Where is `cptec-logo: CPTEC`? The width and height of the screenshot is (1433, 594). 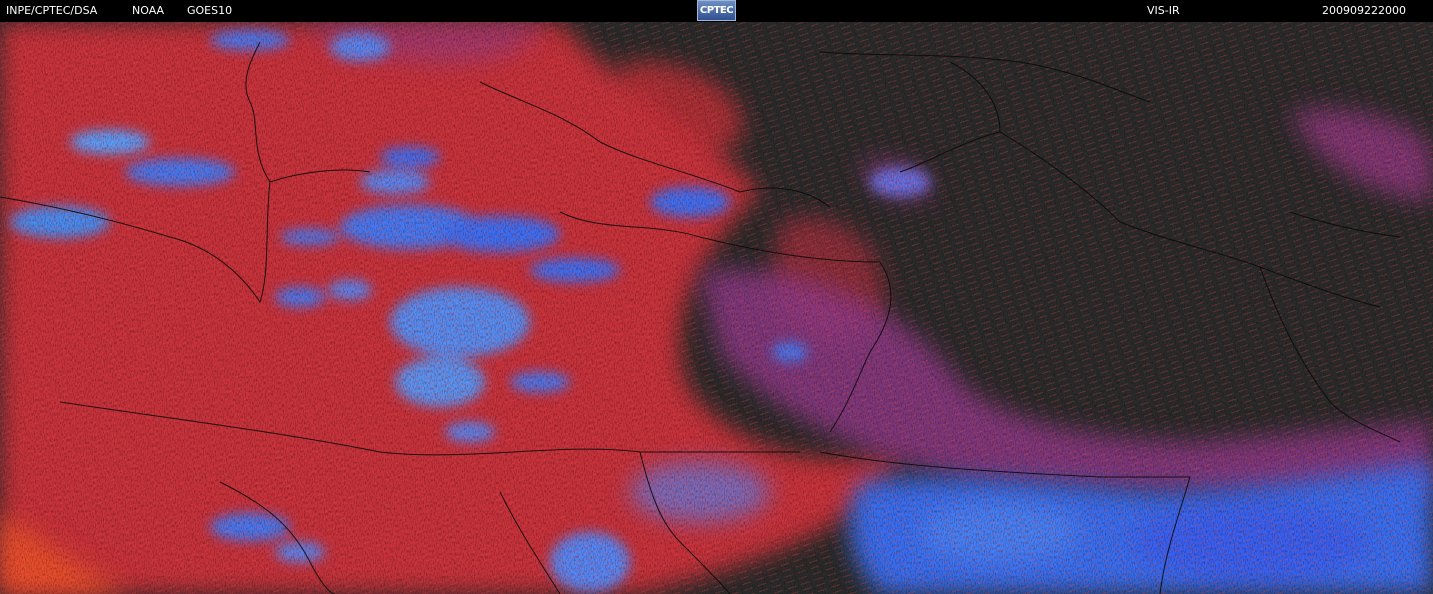
cptec-logo: CPTEC is located at coordinates (716, 10).